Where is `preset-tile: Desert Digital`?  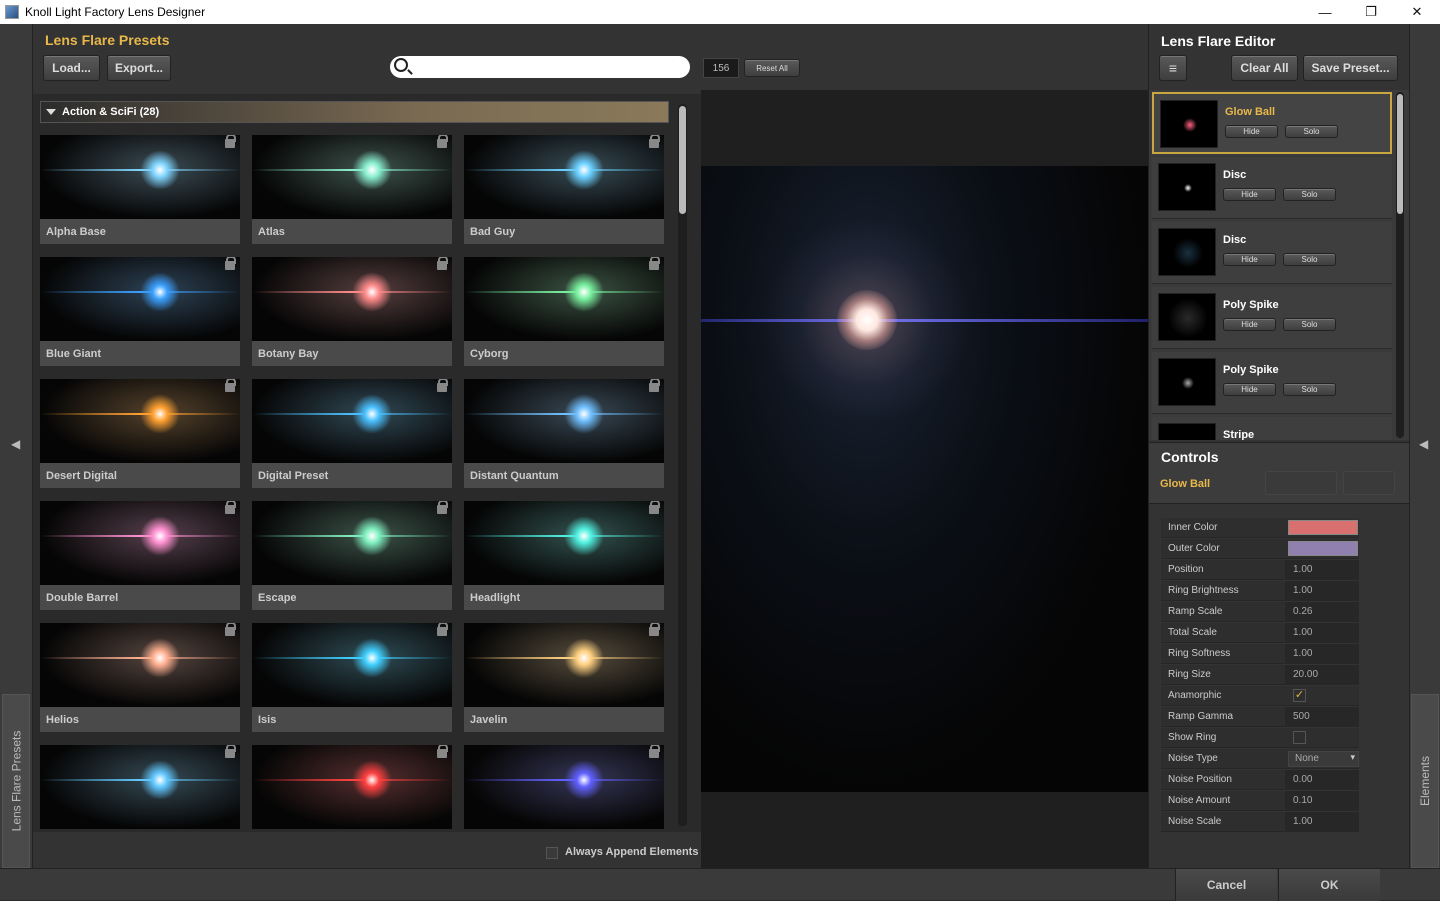 preset-tile: Desert Digital is located at coordinates (140, 434).